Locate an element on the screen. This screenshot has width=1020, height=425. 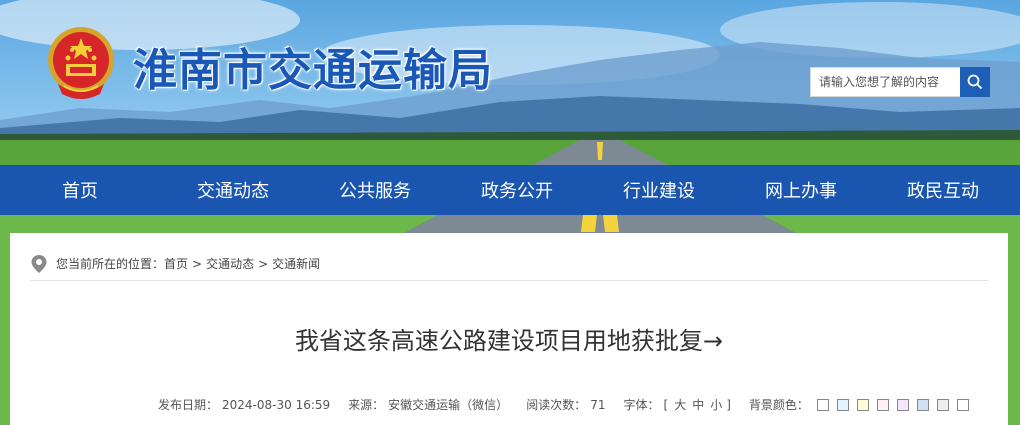
search-box is located at coordinates (900, 82).